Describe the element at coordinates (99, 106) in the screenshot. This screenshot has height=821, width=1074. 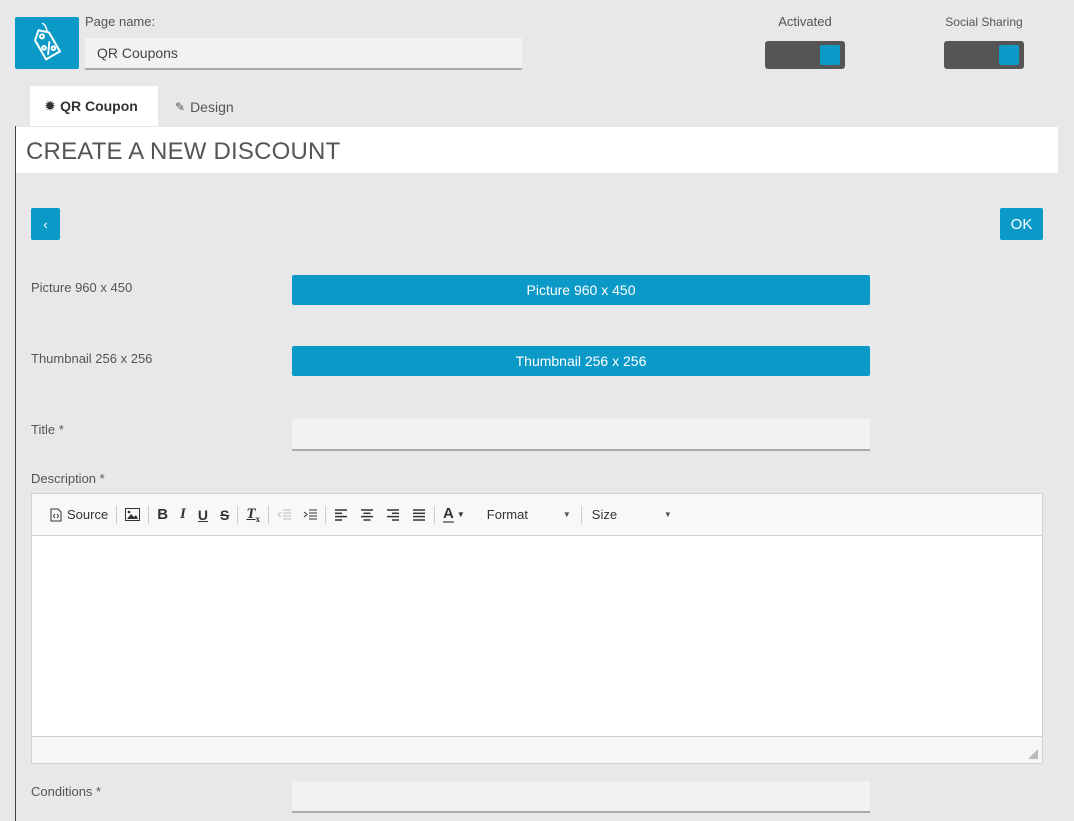
I see `tab-label: QR Coupon` at that location.